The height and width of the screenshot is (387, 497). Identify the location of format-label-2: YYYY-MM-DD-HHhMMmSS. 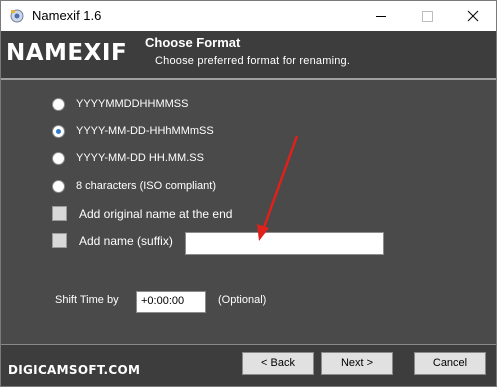
(145, 131).